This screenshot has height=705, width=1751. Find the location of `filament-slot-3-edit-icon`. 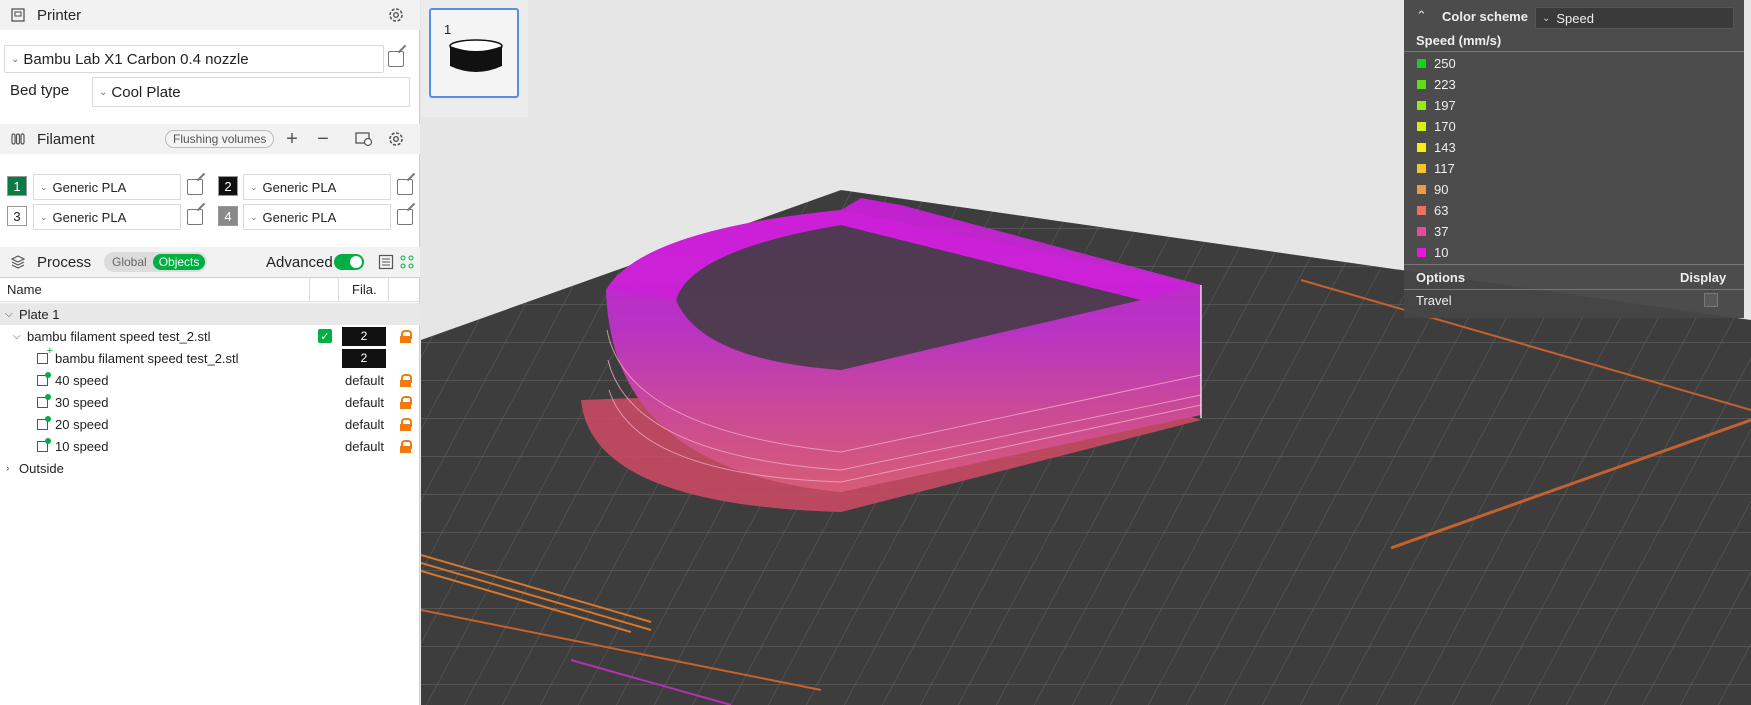

filament-slot-3-edit-icon is located at coordinates (195, 217).